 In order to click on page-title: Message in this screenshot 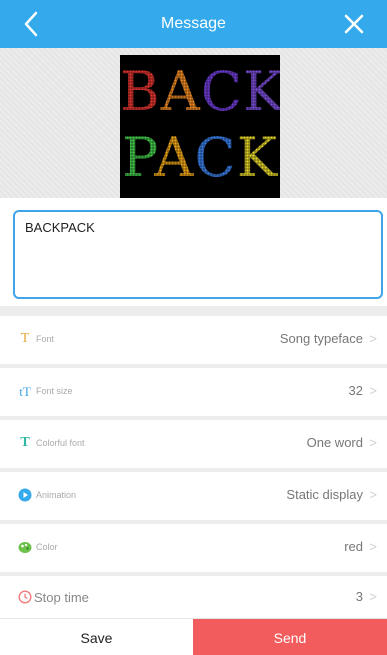, I will do `click(193, 23)`.